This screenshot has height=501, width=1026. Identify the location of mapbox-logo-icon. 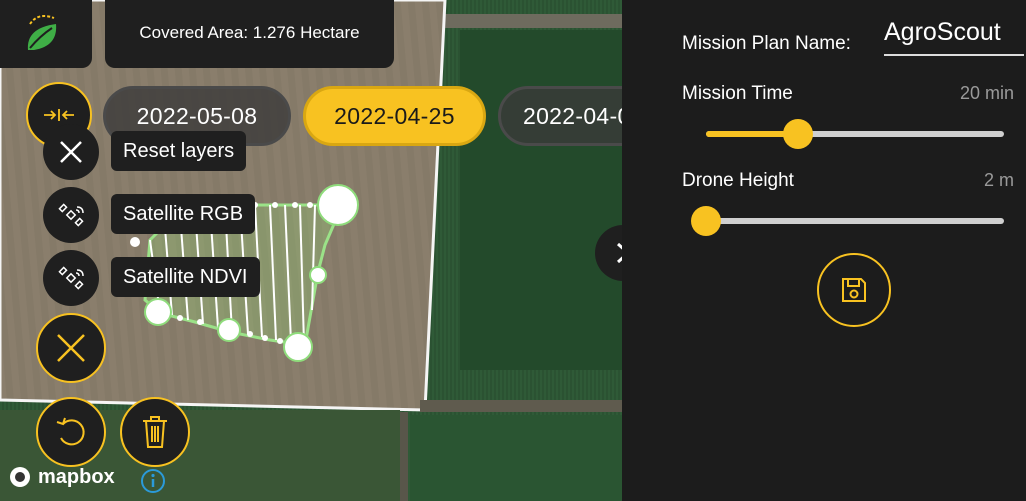
(20, 477).